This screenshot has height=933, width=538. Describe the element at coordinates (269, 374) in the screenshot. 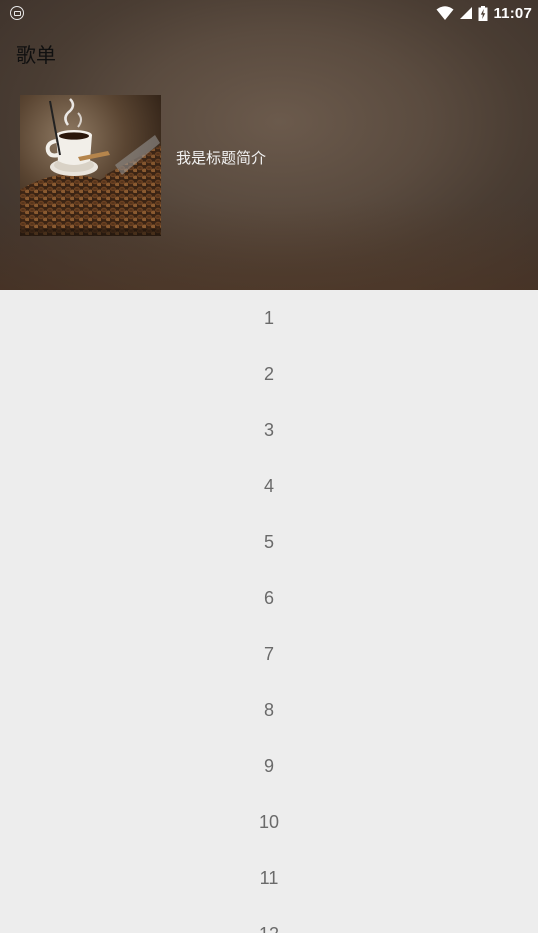

I see `list-item: 2` at that location.